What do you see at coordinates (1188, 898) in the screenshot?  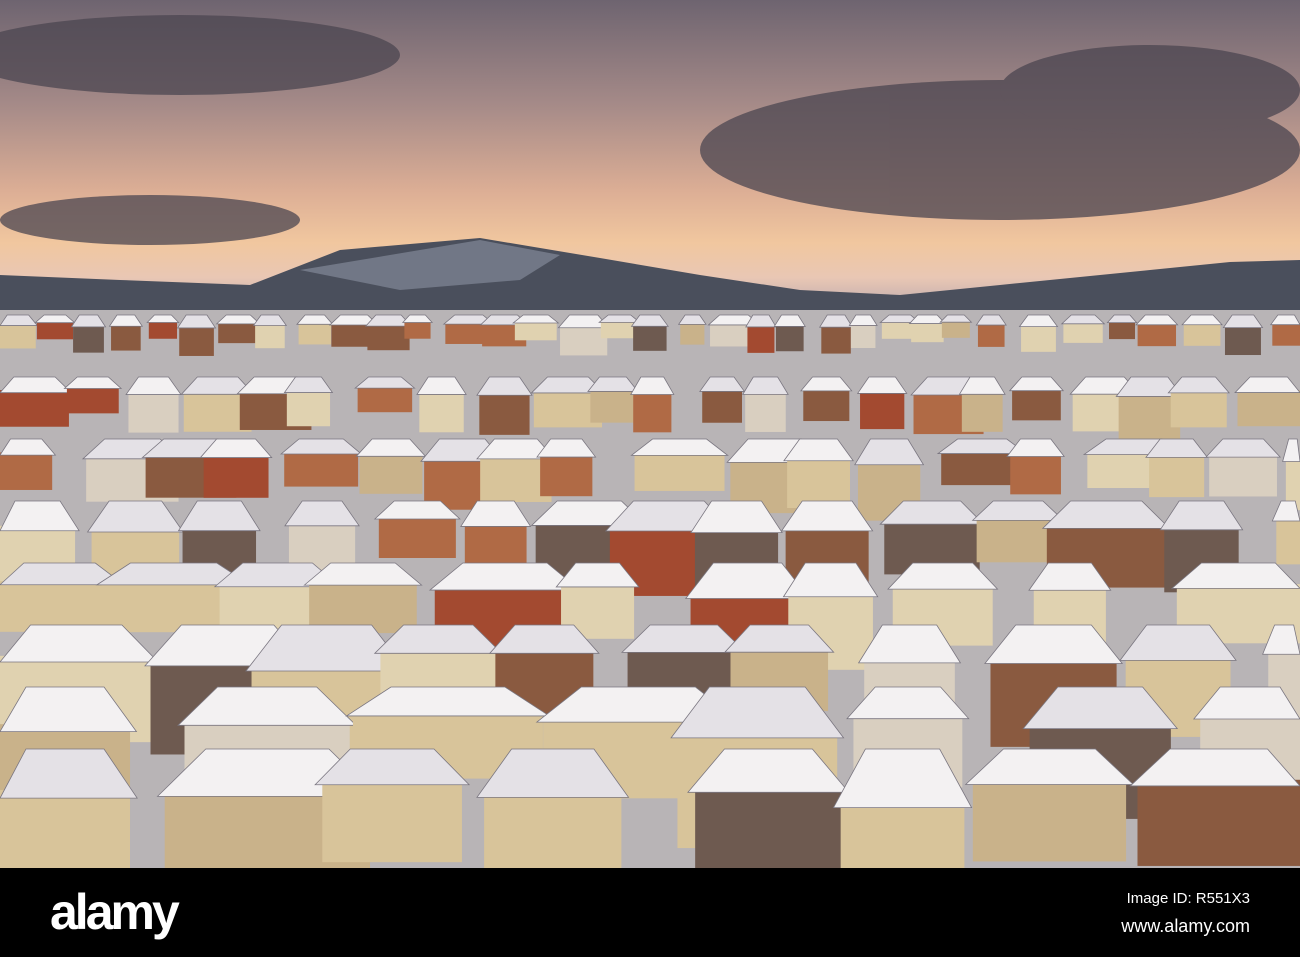 I see `image-id: Image ID: R551X3` at bounding box center [1188, 898].